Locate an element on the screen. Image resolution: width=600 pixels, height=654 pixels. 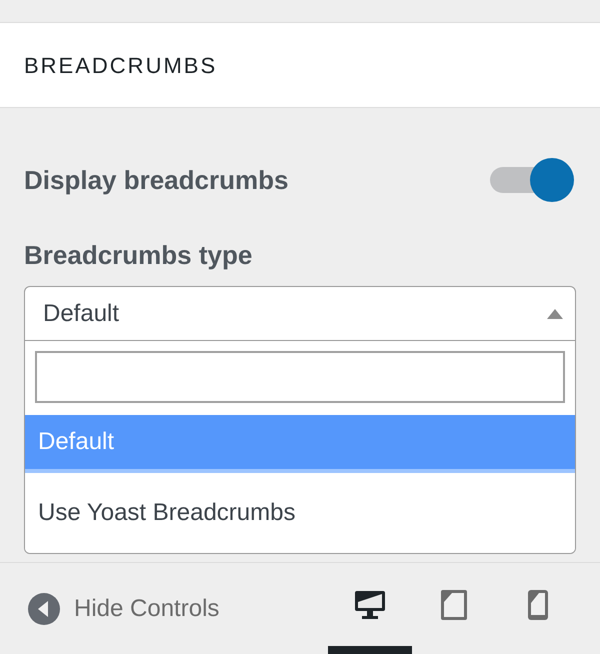
search-field is located at coordinates (300, 377).